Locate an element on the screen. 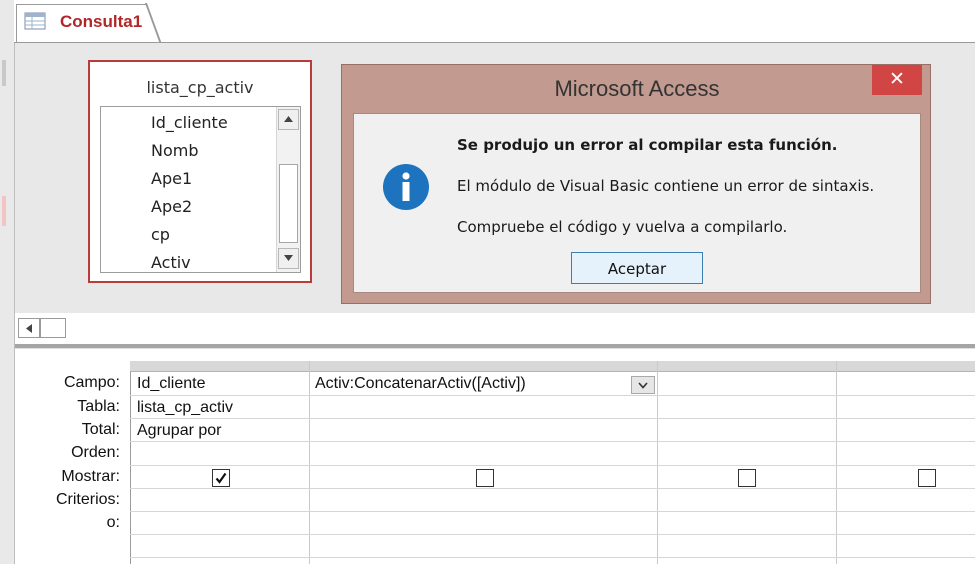  field-item: Activ is located at coordinates (171, 262).